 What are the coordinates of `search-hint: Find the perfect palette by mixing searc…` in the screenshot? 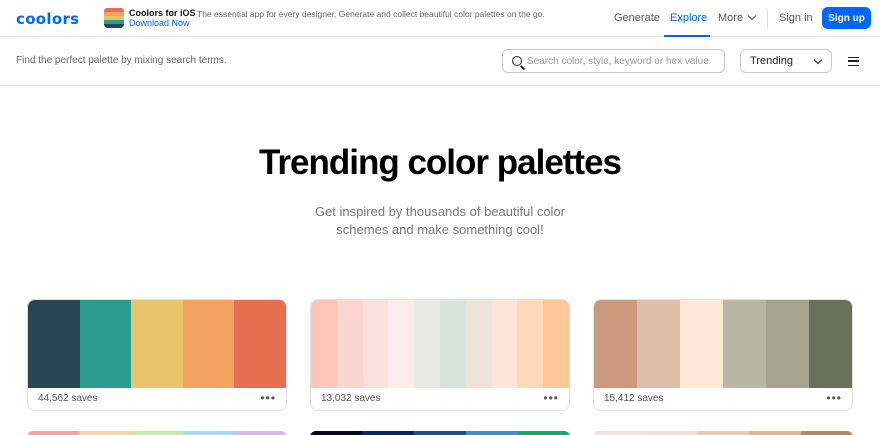 It's located at (121, 60).